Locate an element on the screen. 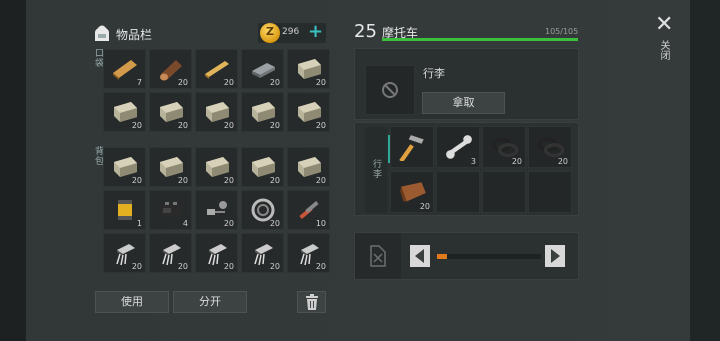 The width and height of the screenshot is (720, 341). arrow-right-icon is located at coordinates (555, 256).